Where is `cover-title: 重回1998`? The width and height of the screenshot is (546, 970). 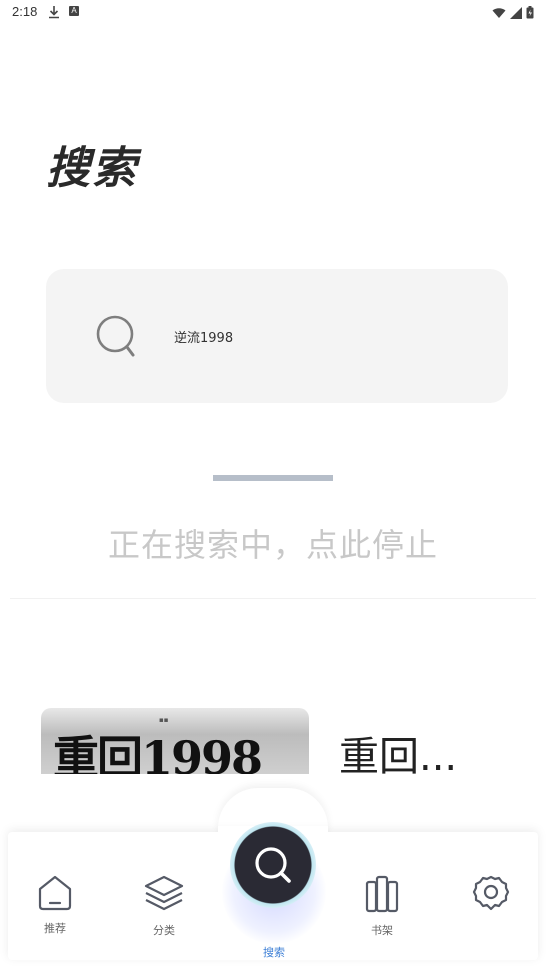 cover-title: 重回1998 is located at coordinates (158, 752).